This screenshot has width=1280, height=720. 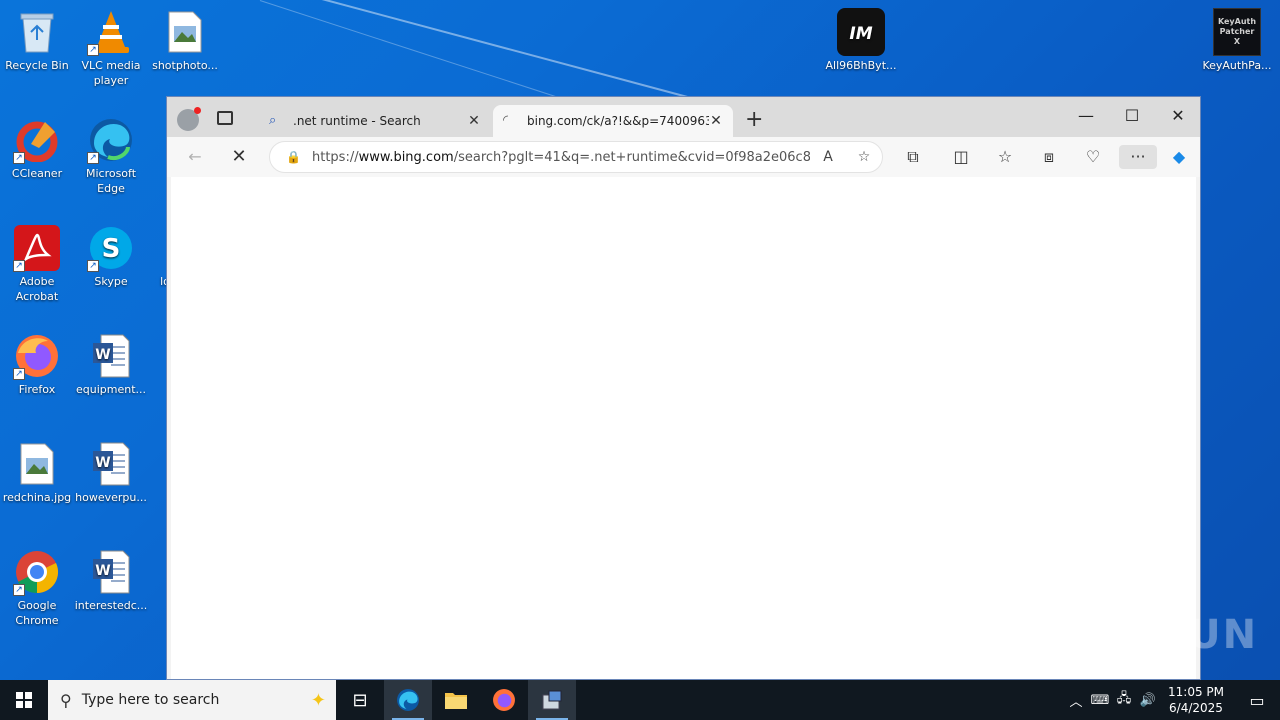 What do you see at coordinates (192, 700) in the screenshot?
I see `taskbar-search-box: ⚲ Type here to search ✦` at bounding box center [192, 700].